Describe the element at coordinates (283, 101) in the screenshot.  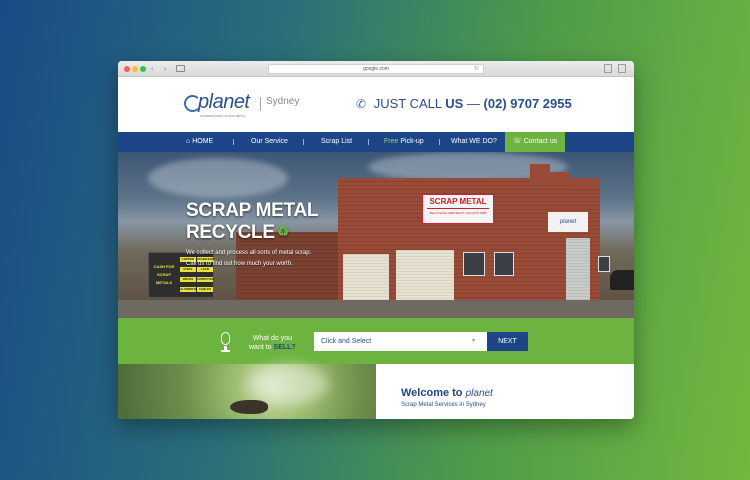
I see `logo-city: Sydney` at that location.